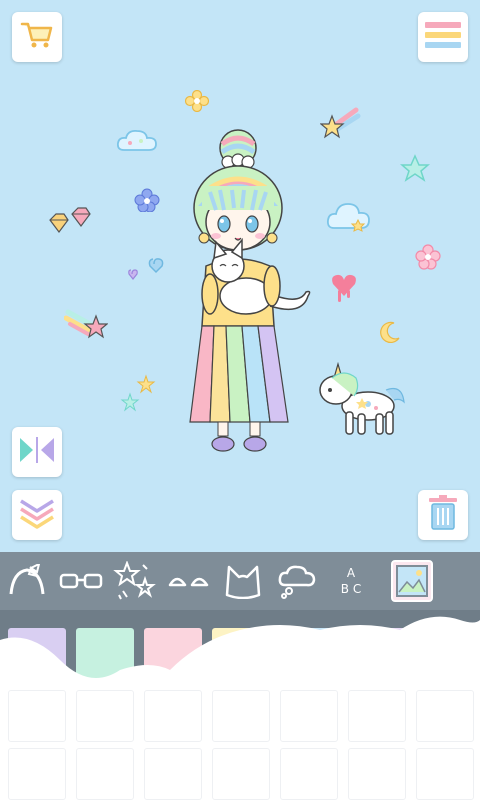 This screenshot has width=480, height=800. I want to click on category-eyebrows, so click(189, 581).